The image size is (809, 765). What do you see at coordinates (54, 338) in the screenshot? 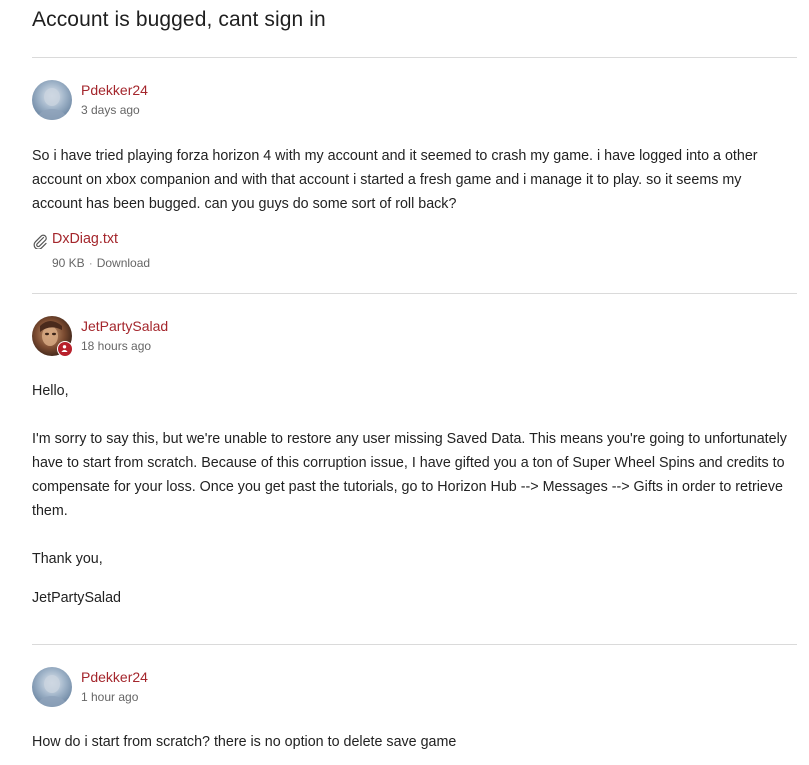
I see `avatar-wrapper` at bounding box center [54, 338].